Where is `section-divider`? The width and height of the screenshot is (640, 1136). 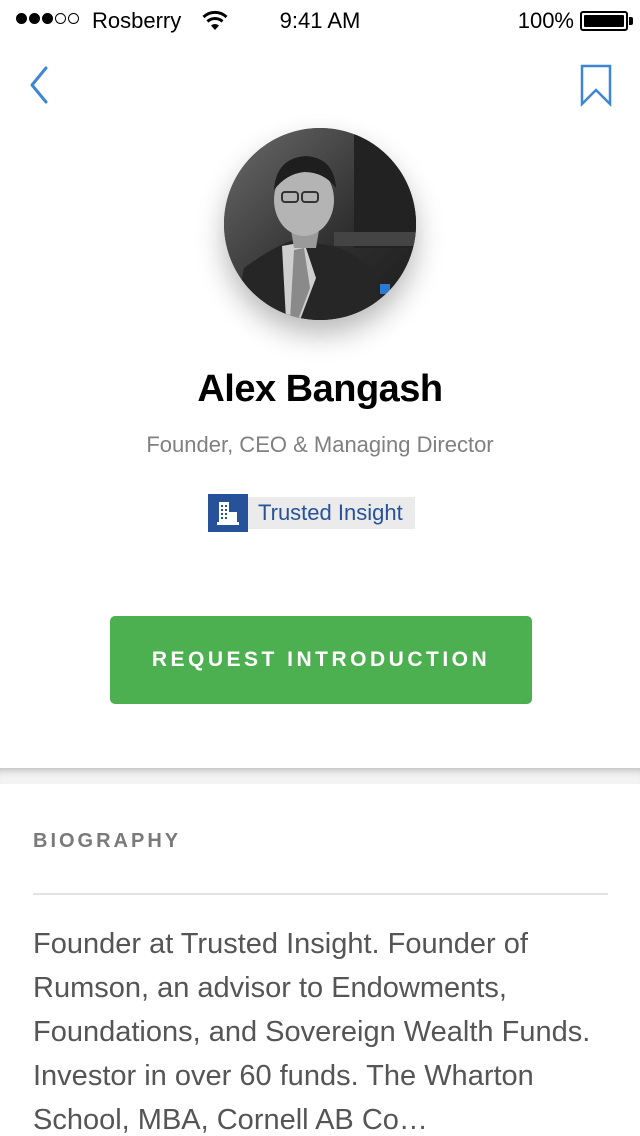 section-divider is located at coordinates (320, 776).